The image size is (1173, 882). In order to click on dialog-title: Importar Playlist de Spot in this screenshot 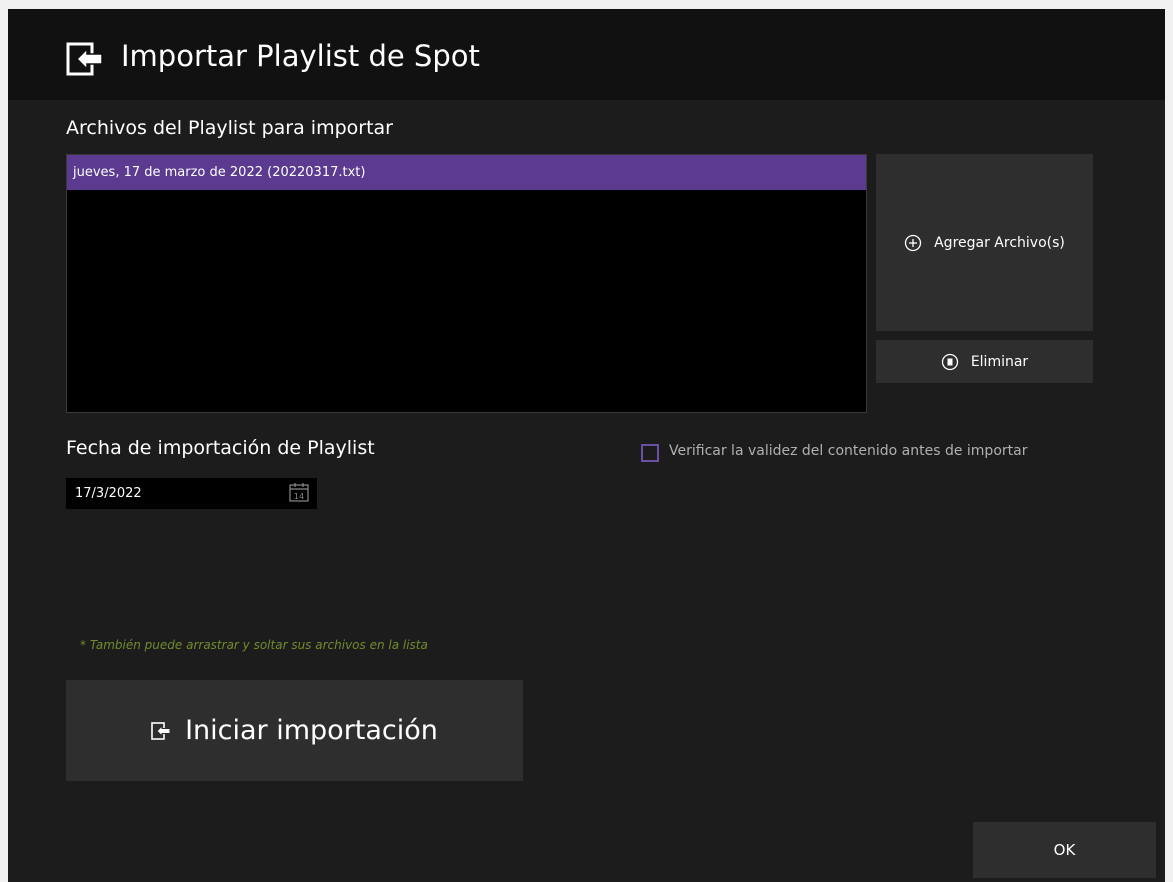, I will do `click(300, 56)`.